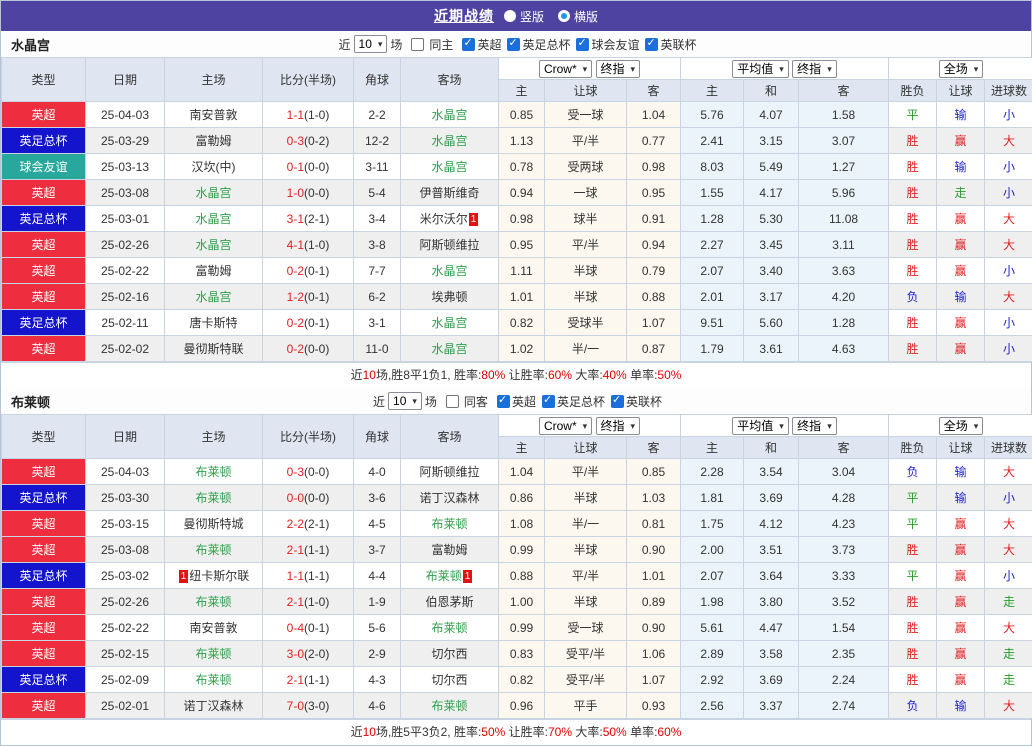 This screenshot has width=1032, height=746. I want to click on home-team: 水晶宫, so click(214, 219).